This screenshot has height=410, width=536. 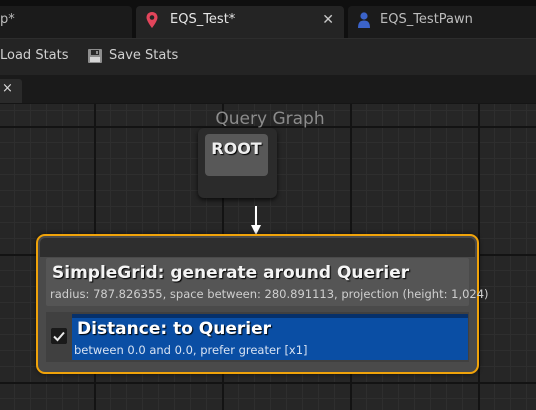 I want to click on save-stats-button: Save Stats, so click(x=143, y=55).